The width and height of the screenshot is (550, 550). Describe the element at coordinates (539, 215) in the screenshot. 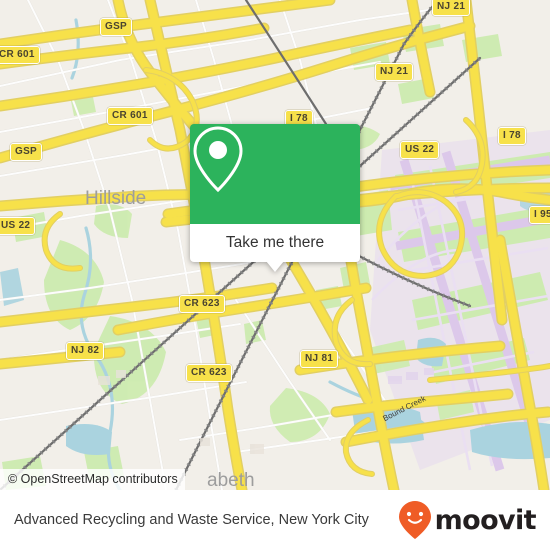

I see `road-shield: I 95` at that location.